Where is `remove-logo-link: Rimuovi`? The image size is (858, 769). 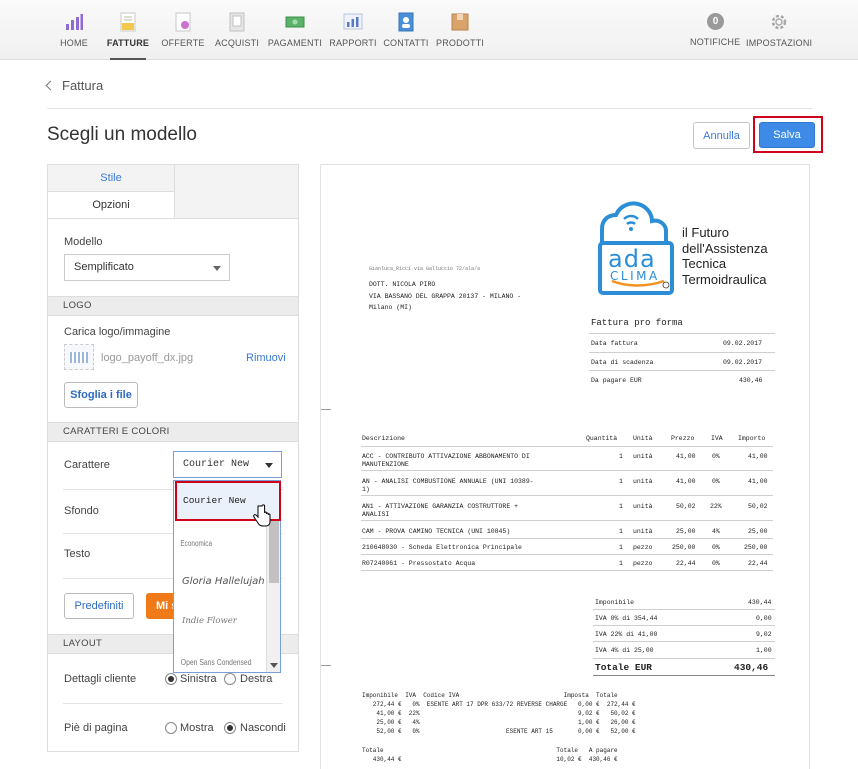
remove-logo-link: Rimuovi is located at coordinates (266, 358).